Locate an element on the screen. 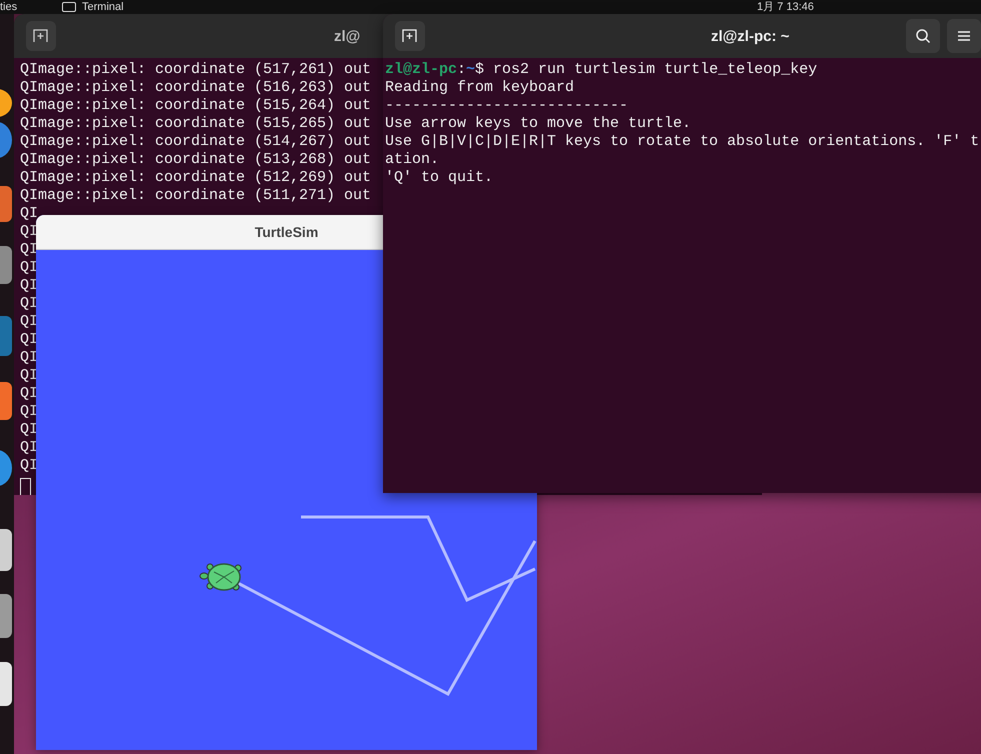  activities-button: ties is located at coordinates (9, 7).